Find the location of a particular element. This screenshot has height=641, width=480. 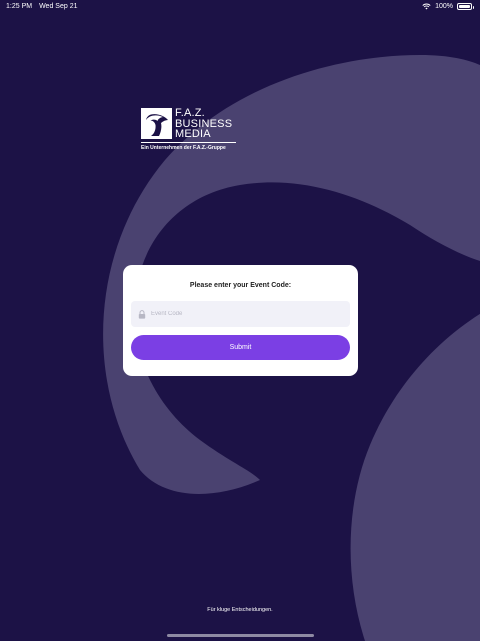

battery-icon is located at coordinates (465, 6).